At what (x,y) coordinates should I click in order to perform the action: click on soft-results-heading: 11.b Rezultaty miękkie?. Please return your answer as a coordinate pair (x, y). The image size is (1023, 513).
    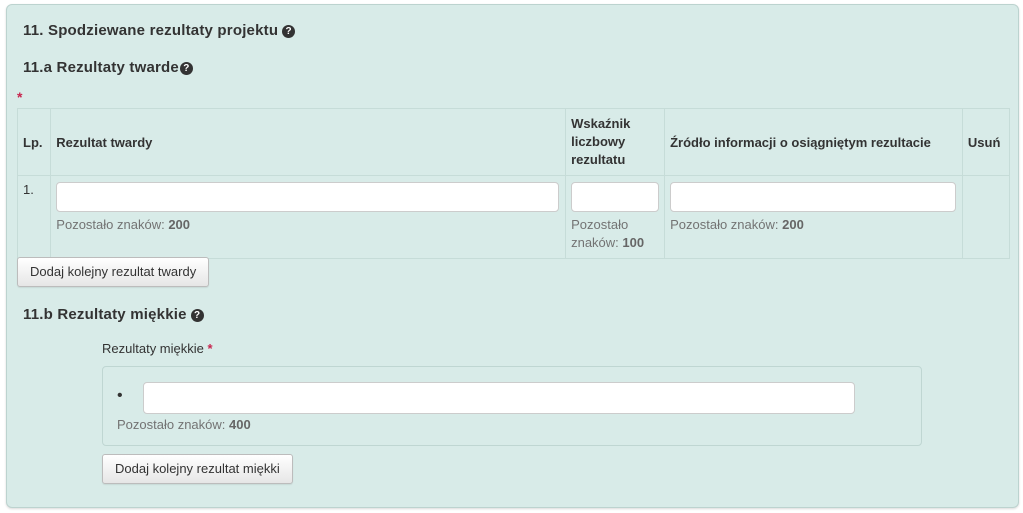
    Looking at the image, I should click on (113, 314).